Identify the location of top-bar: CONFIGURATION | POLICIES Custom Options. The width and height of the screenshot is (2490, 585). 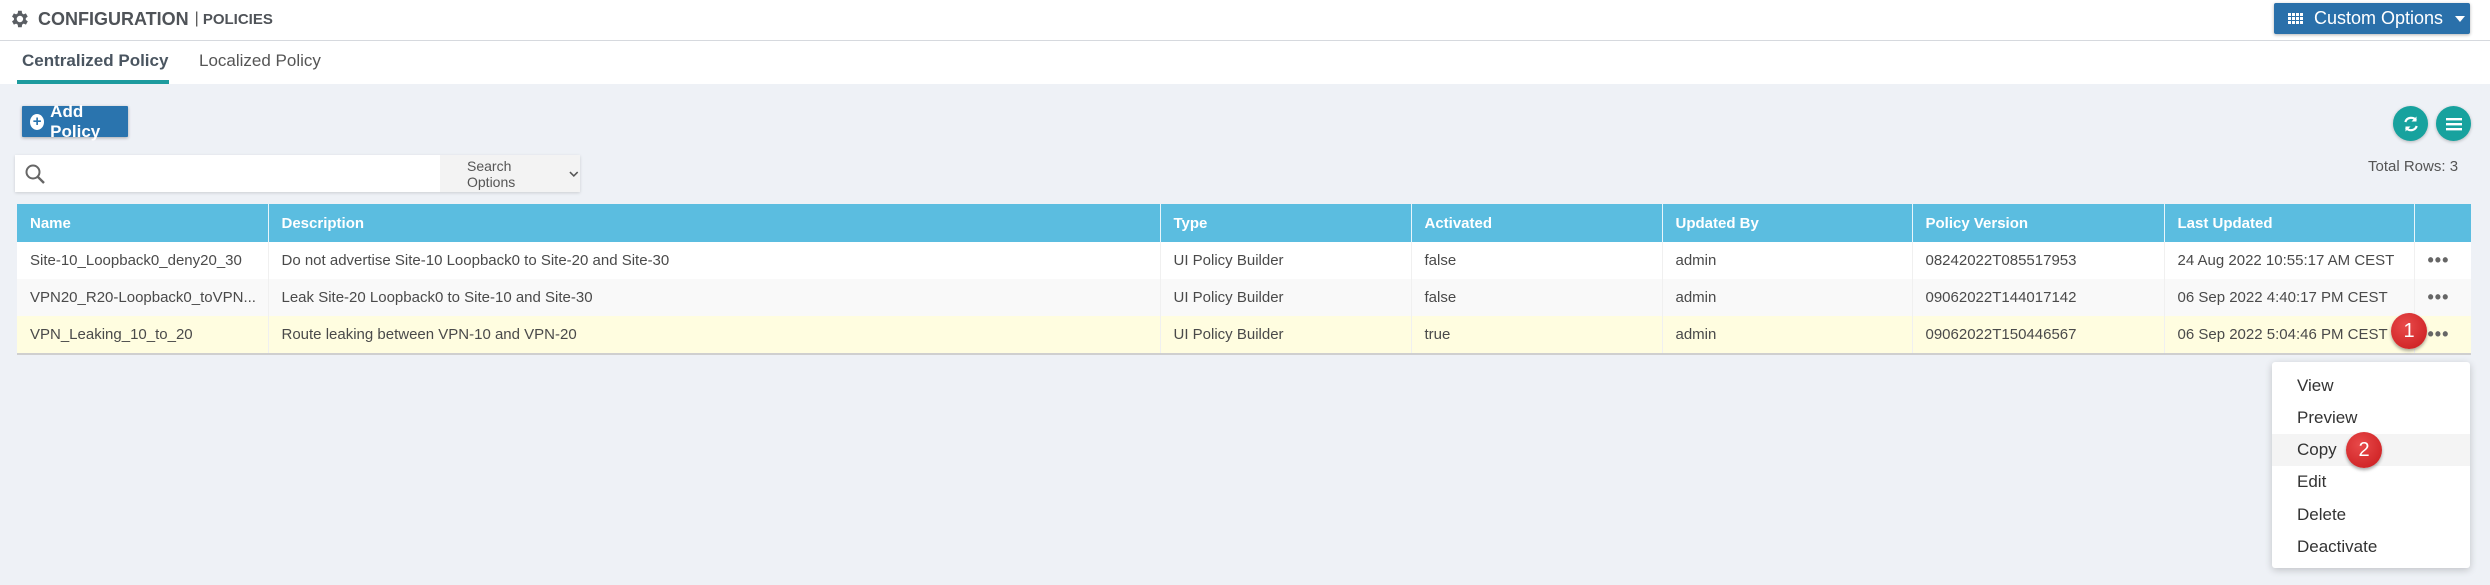
(1245, 20).